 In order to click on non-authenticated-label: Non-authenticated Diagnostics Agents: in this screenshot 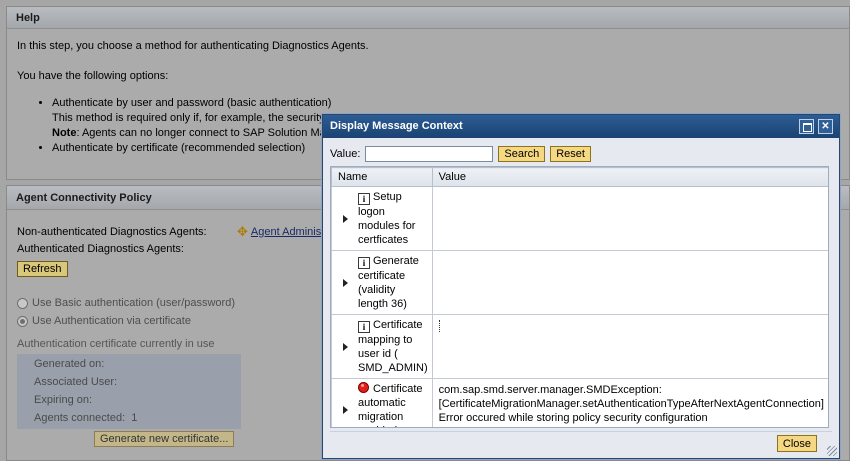, I will do `click(112, 232)`.